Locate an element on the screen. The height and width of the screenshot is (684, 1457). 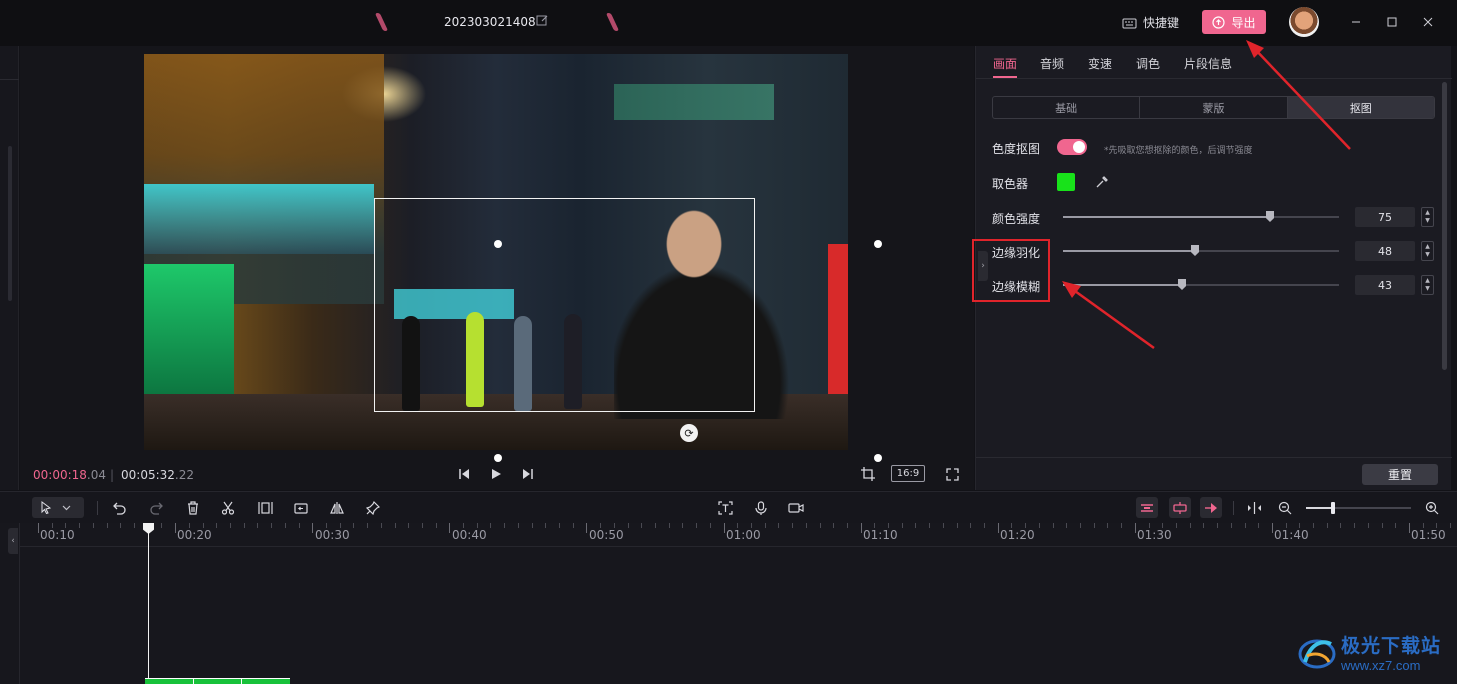
link-icon is located at coordinates (1180, 507).